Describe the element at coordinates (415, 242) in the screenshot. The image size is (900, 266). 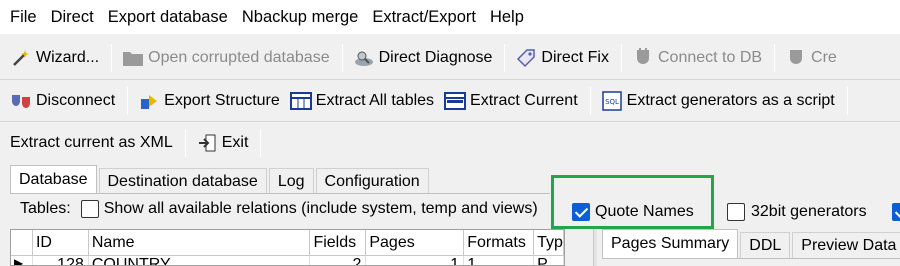
I see `col-header-pages: Pages` at that location.